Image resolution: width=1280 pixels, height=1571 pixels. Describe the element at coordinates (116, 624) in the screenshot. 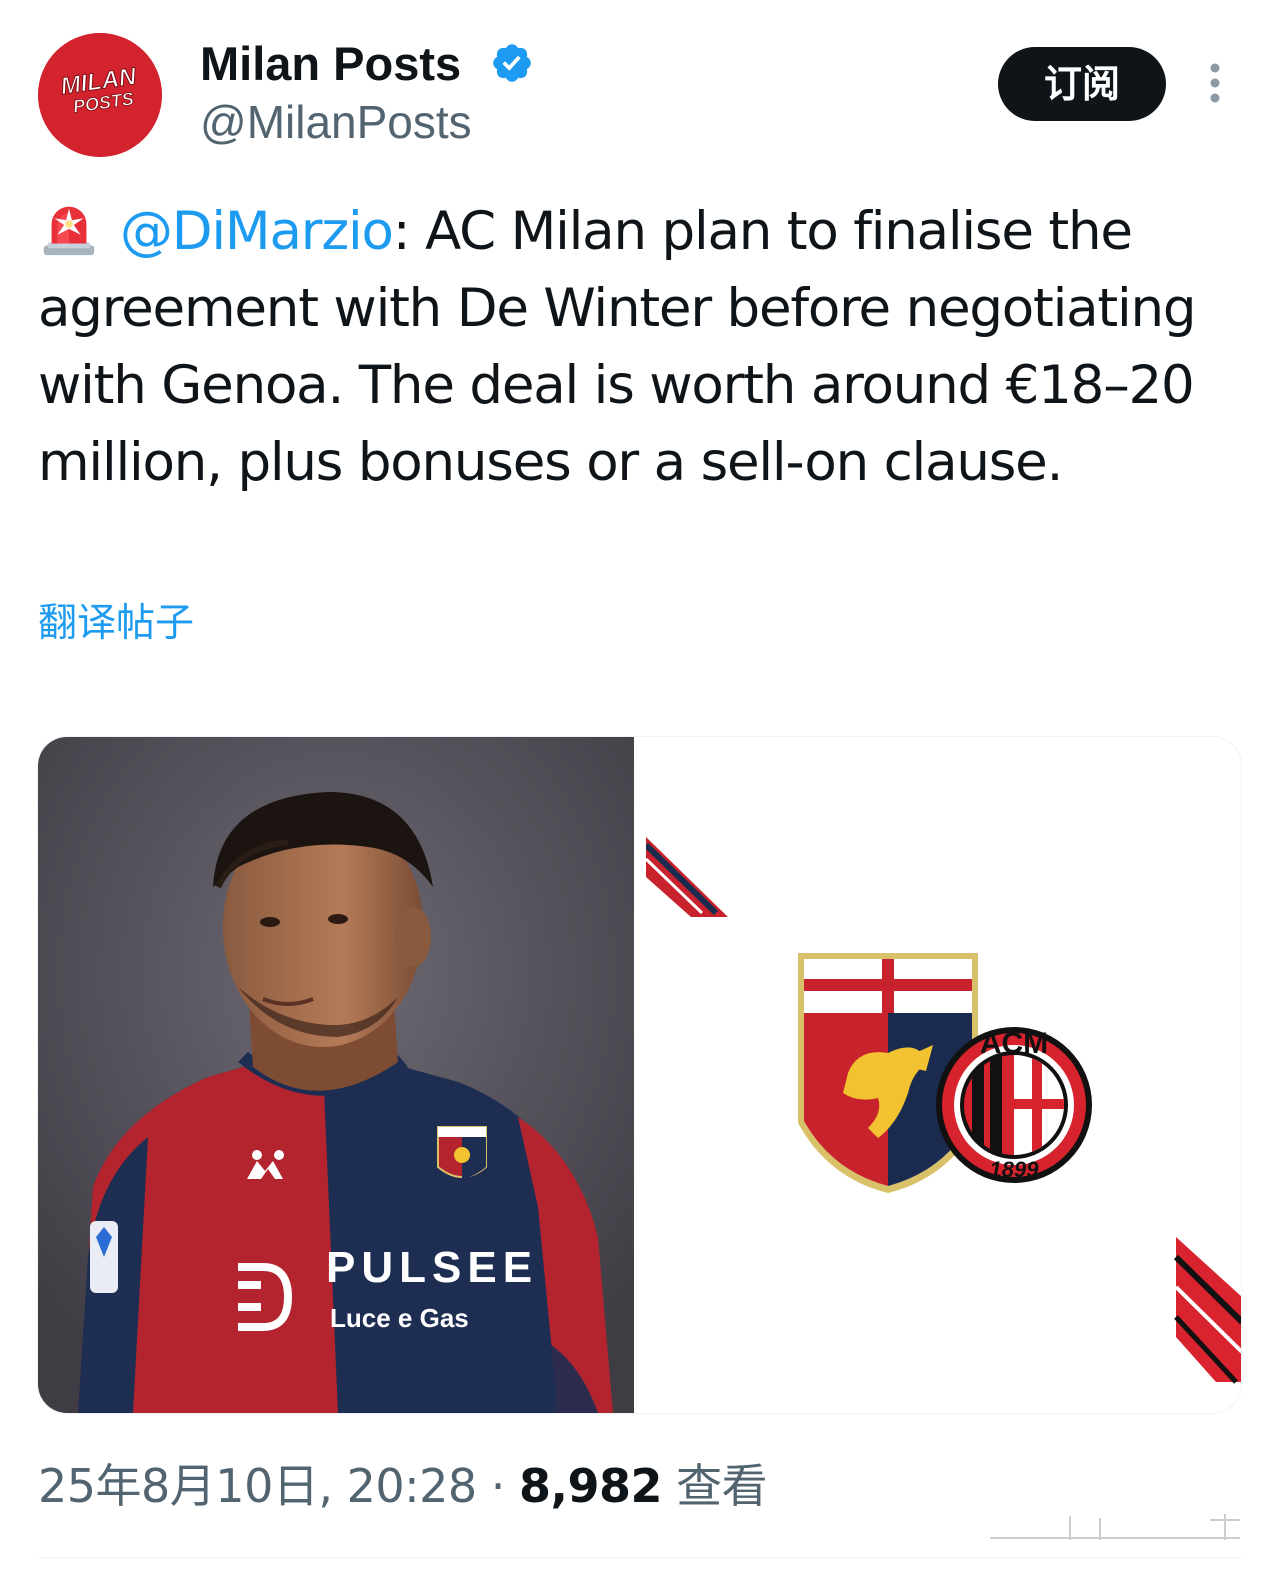

I see `translate-post-link: 翻译帖子` at that location.